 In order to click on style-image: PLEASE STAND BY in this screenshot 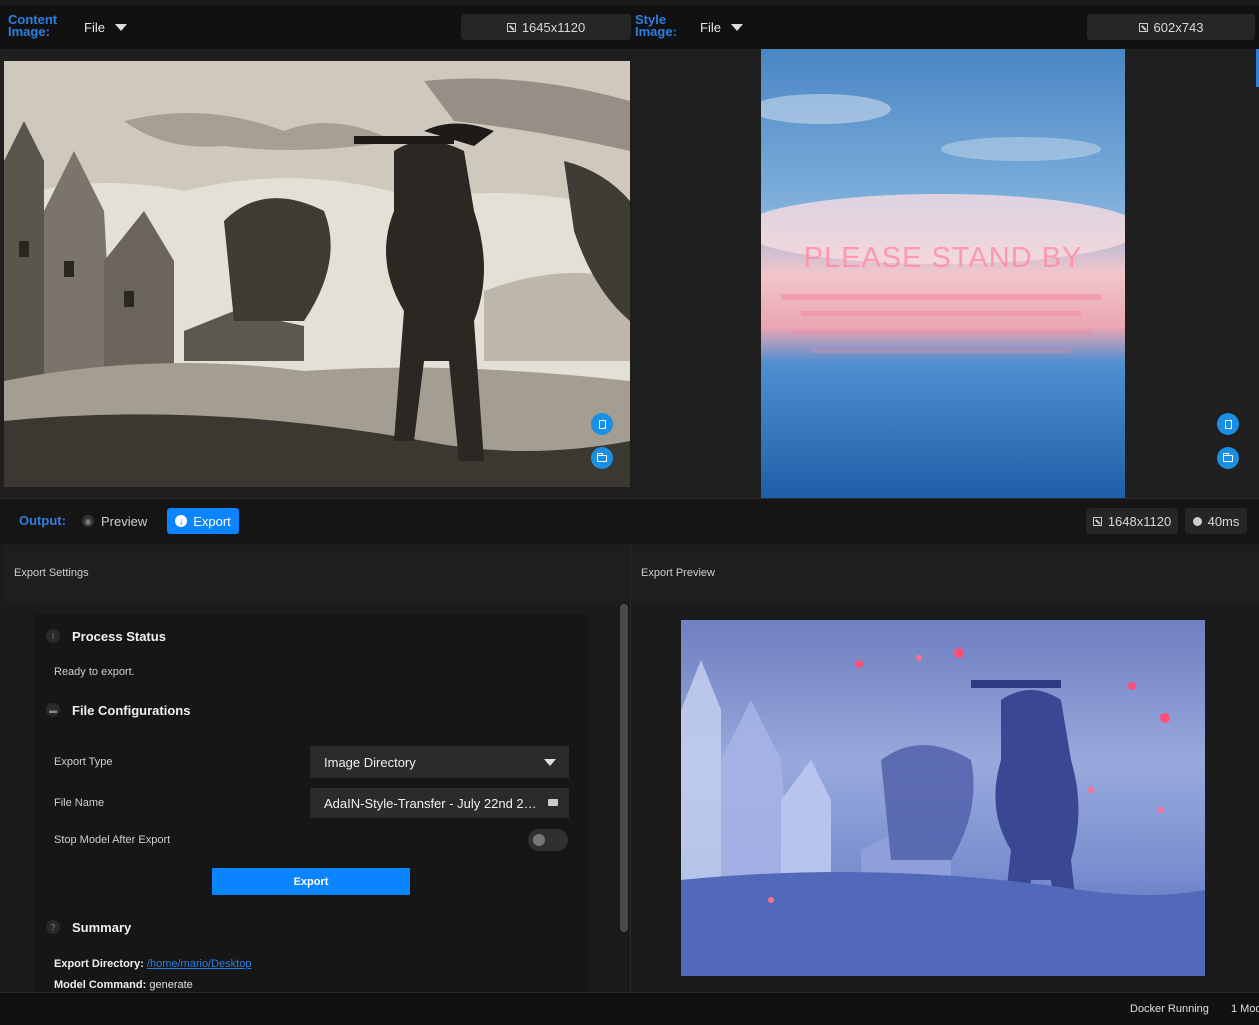, I will do `click(943, 273)`.